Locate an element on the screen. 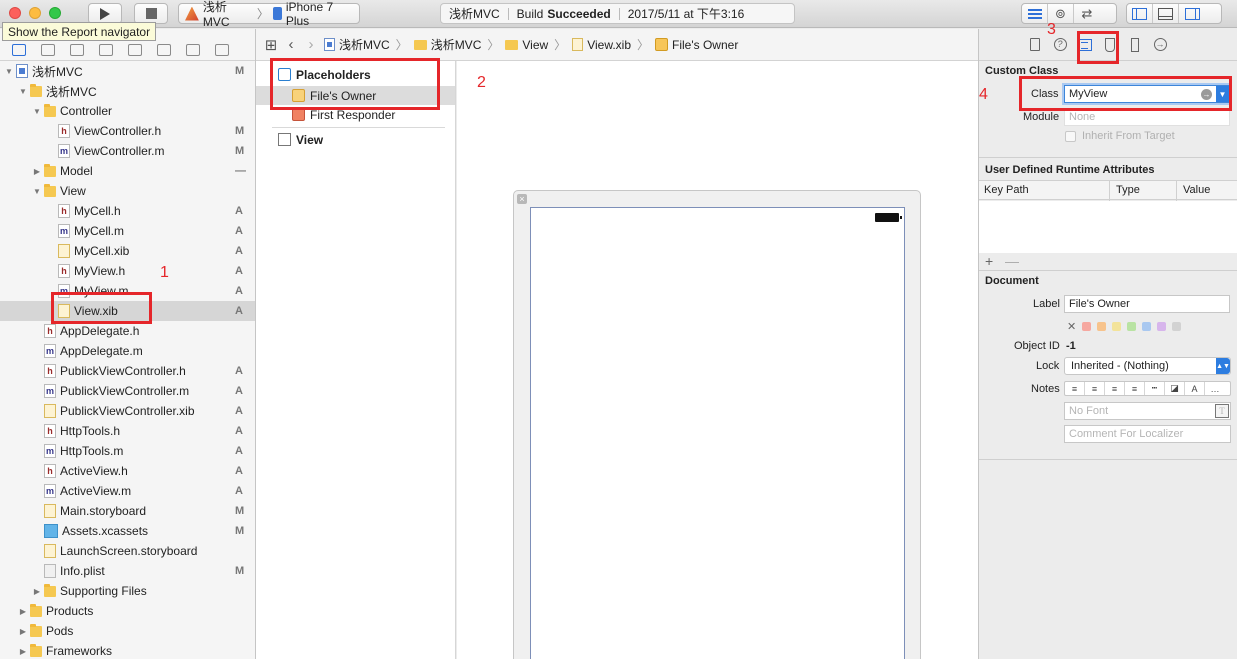 This screenshot has width=1237, height=659. align-left-icon: ≡ is located at coordinates (1075, 388).